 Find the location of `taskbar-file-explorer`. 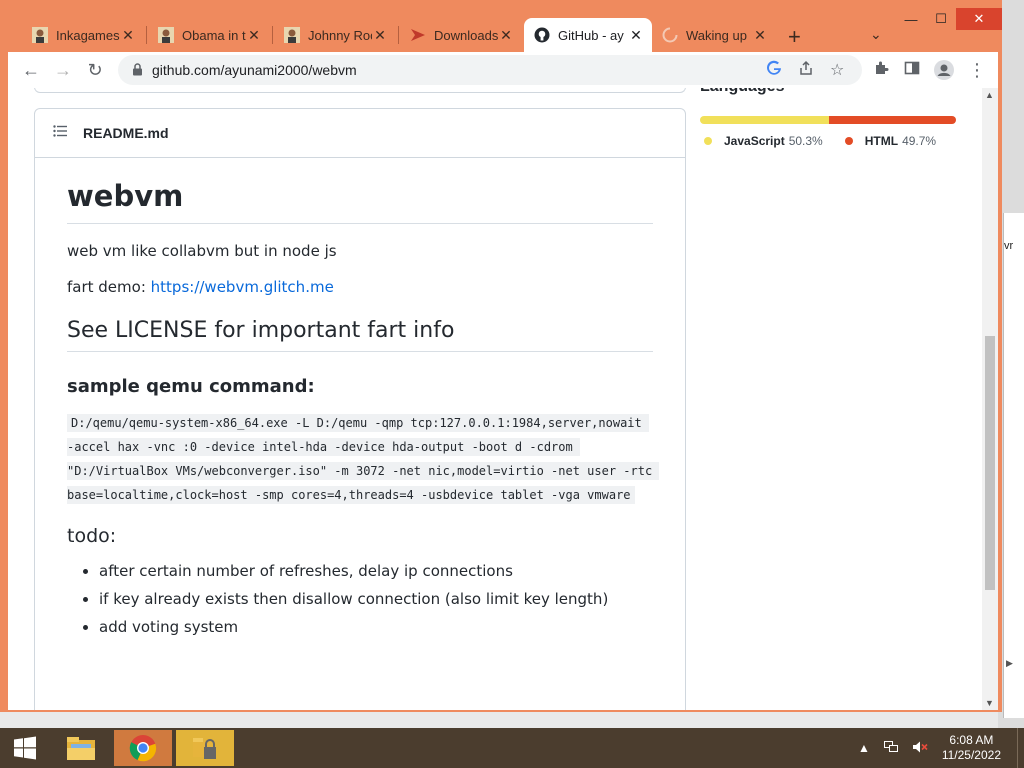

taskbar-file-explorer is located at coordinates (81, 748).